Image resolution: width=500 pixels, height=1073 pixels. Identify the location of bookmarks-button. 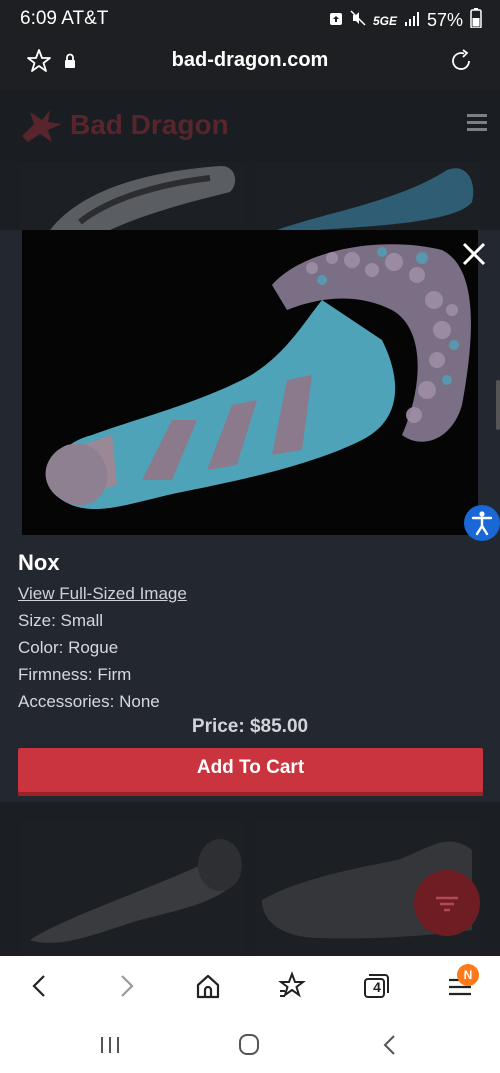
(292, 986).